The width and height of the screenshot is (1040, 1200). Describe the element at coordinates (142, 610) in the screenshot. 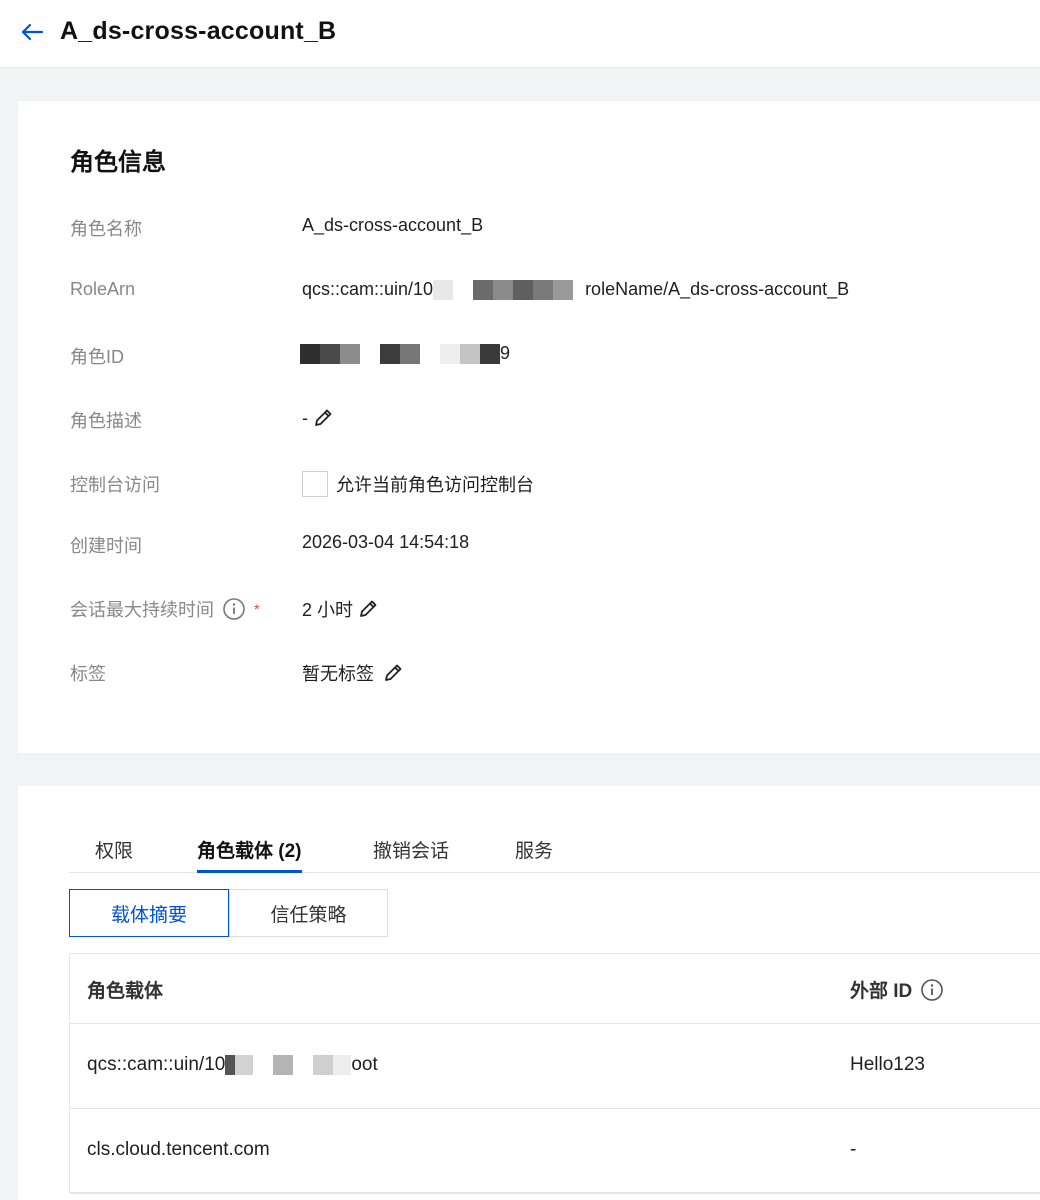

I see `max-session-label-text: 会话最大持续时间` at that location.